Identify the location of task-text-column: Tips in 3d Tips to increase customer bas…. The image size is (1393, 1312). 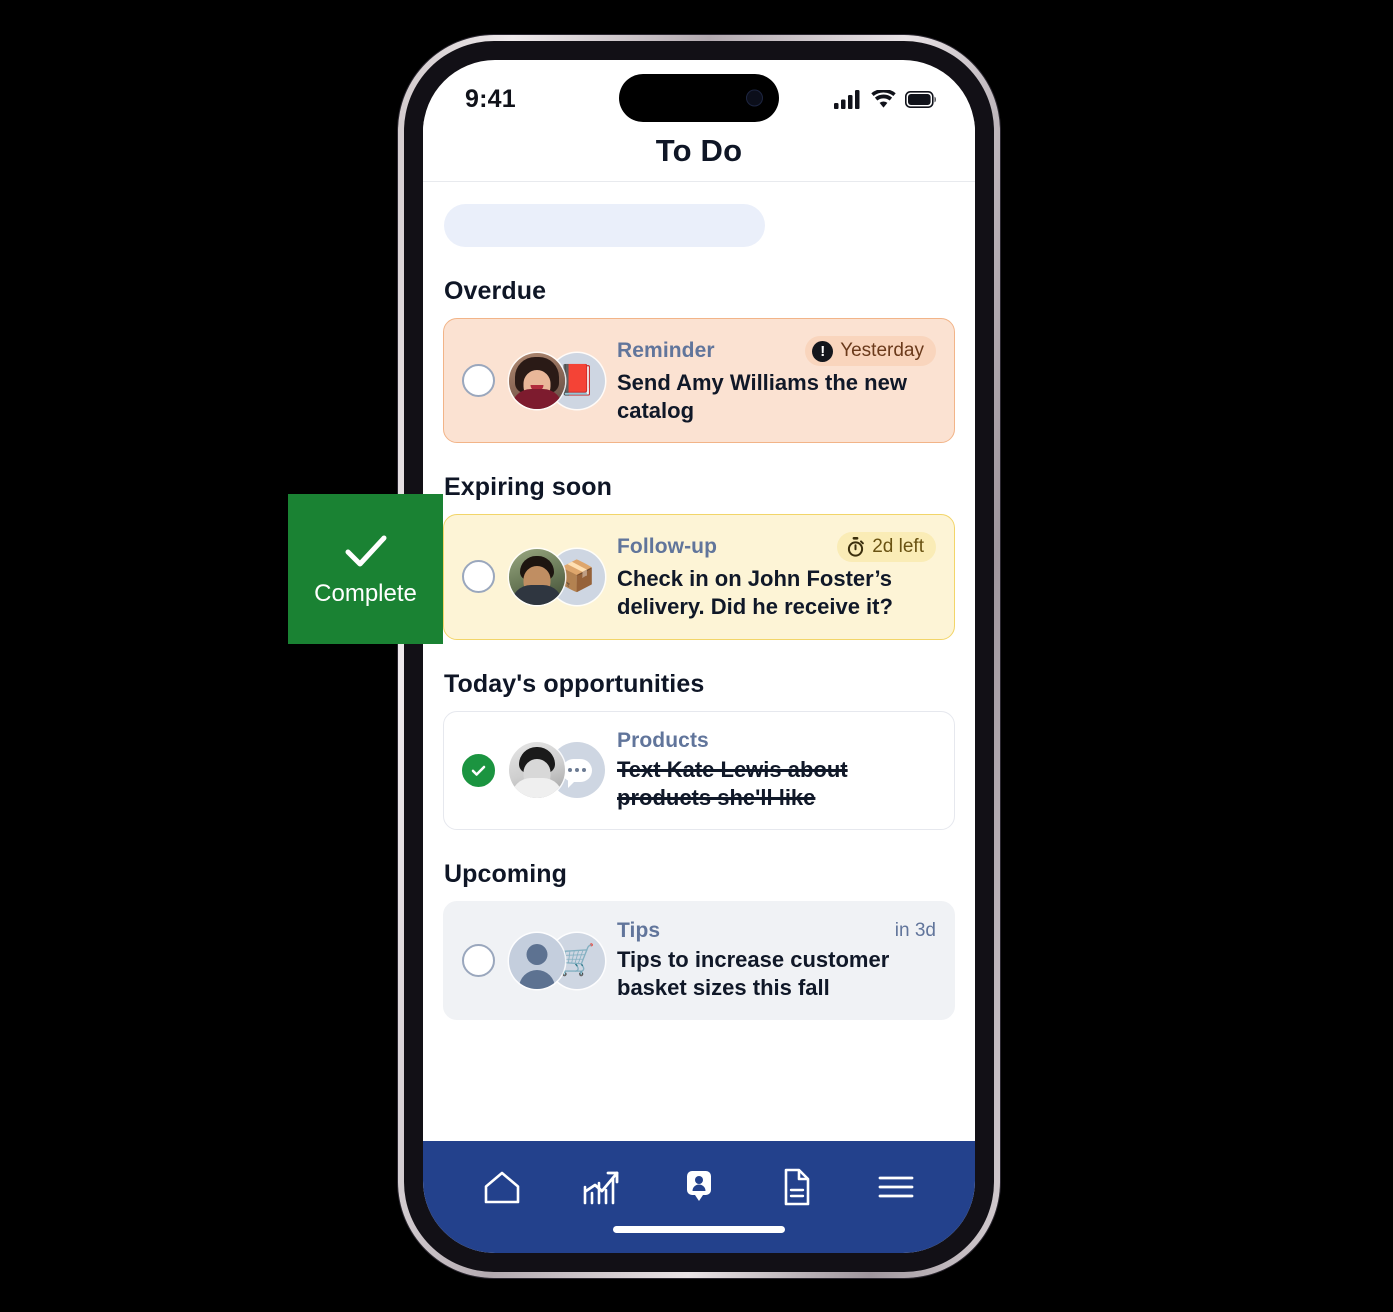
(776, 960).